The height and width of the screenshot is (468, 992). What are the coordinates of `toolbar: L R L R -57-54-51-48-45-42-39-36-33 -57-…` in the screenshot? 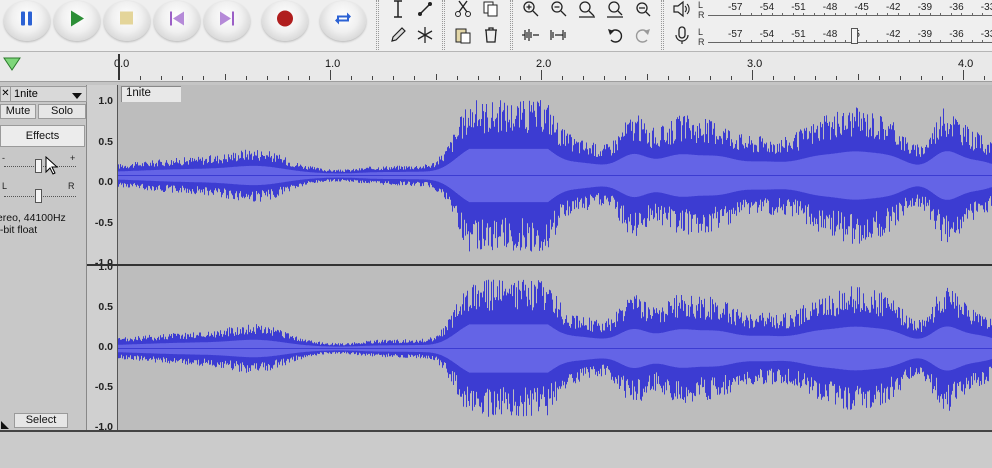 It's located at (496, 26).